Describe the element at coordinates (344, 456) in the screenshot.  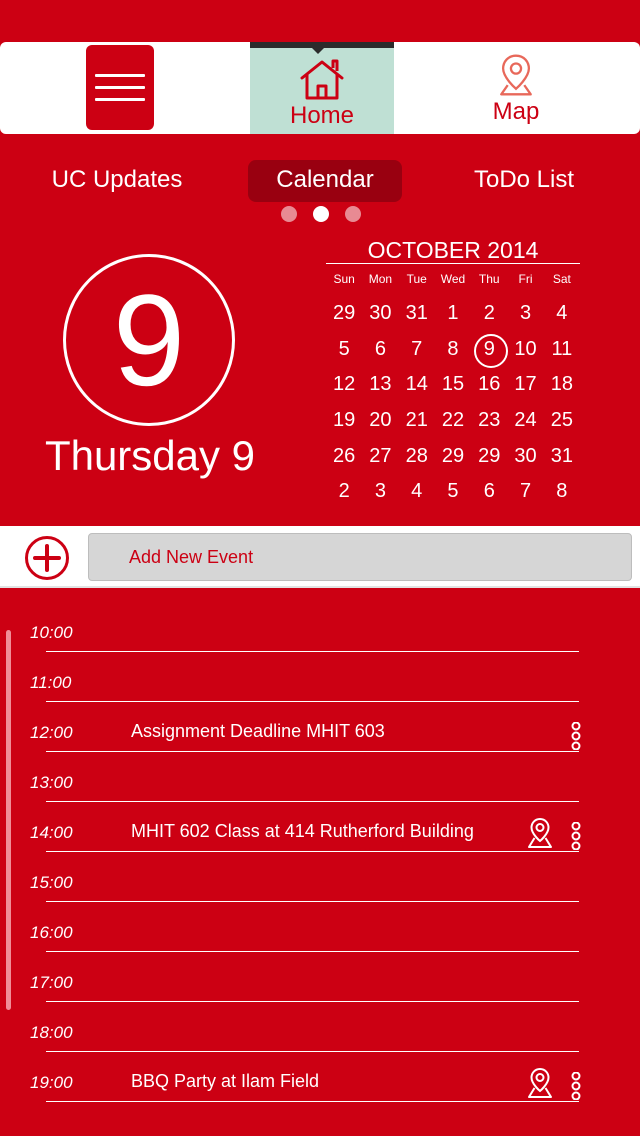
I see `calendar-day: 26` at that location.